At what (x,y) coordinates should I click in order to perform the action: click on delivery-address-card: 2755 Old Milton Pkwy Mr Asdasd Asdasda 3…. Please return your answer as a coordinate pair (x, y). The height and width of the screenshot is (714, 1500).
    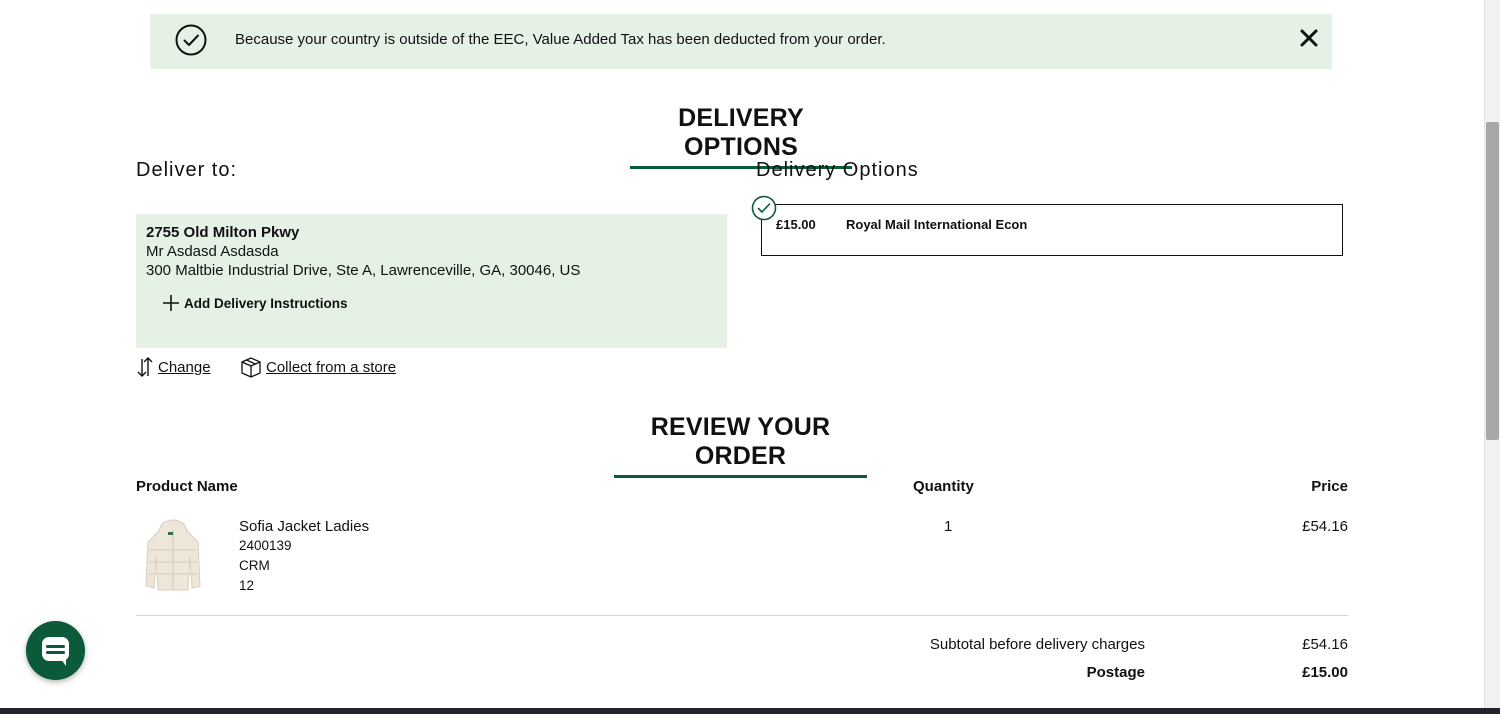
    Looking at the image, I should click on (431, 281).